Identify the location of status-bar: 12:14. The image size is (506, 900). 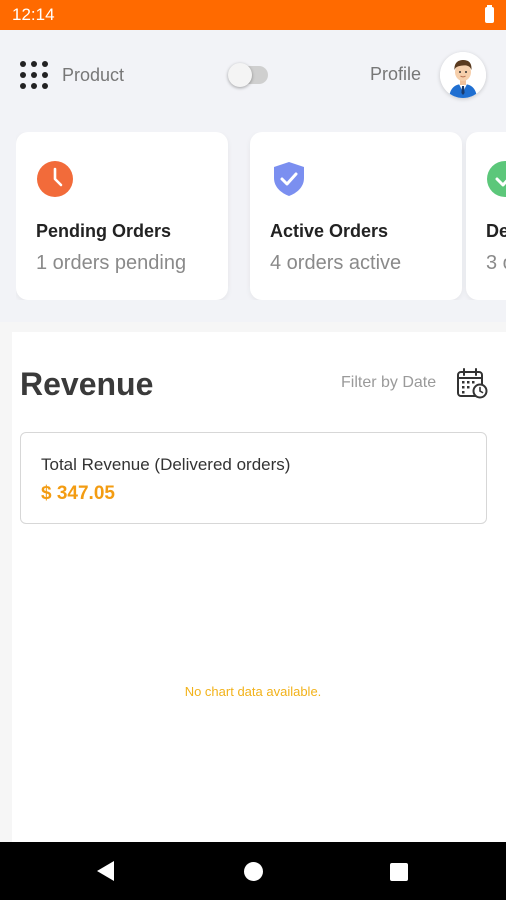
(253, 15).